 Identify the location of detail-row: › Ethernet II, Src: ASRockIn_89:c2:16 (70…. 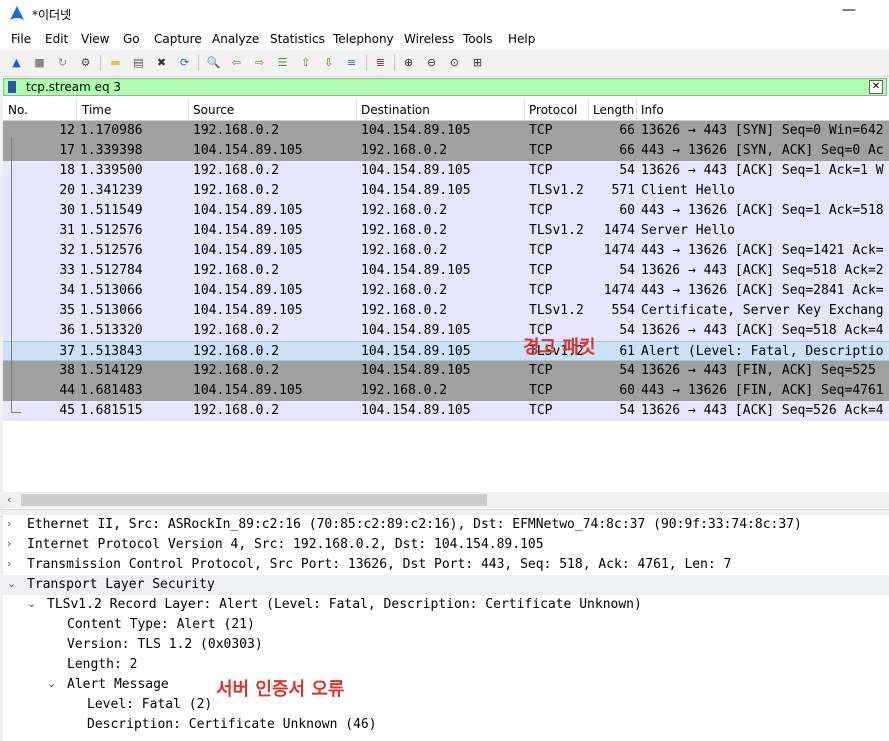
(446, 525).